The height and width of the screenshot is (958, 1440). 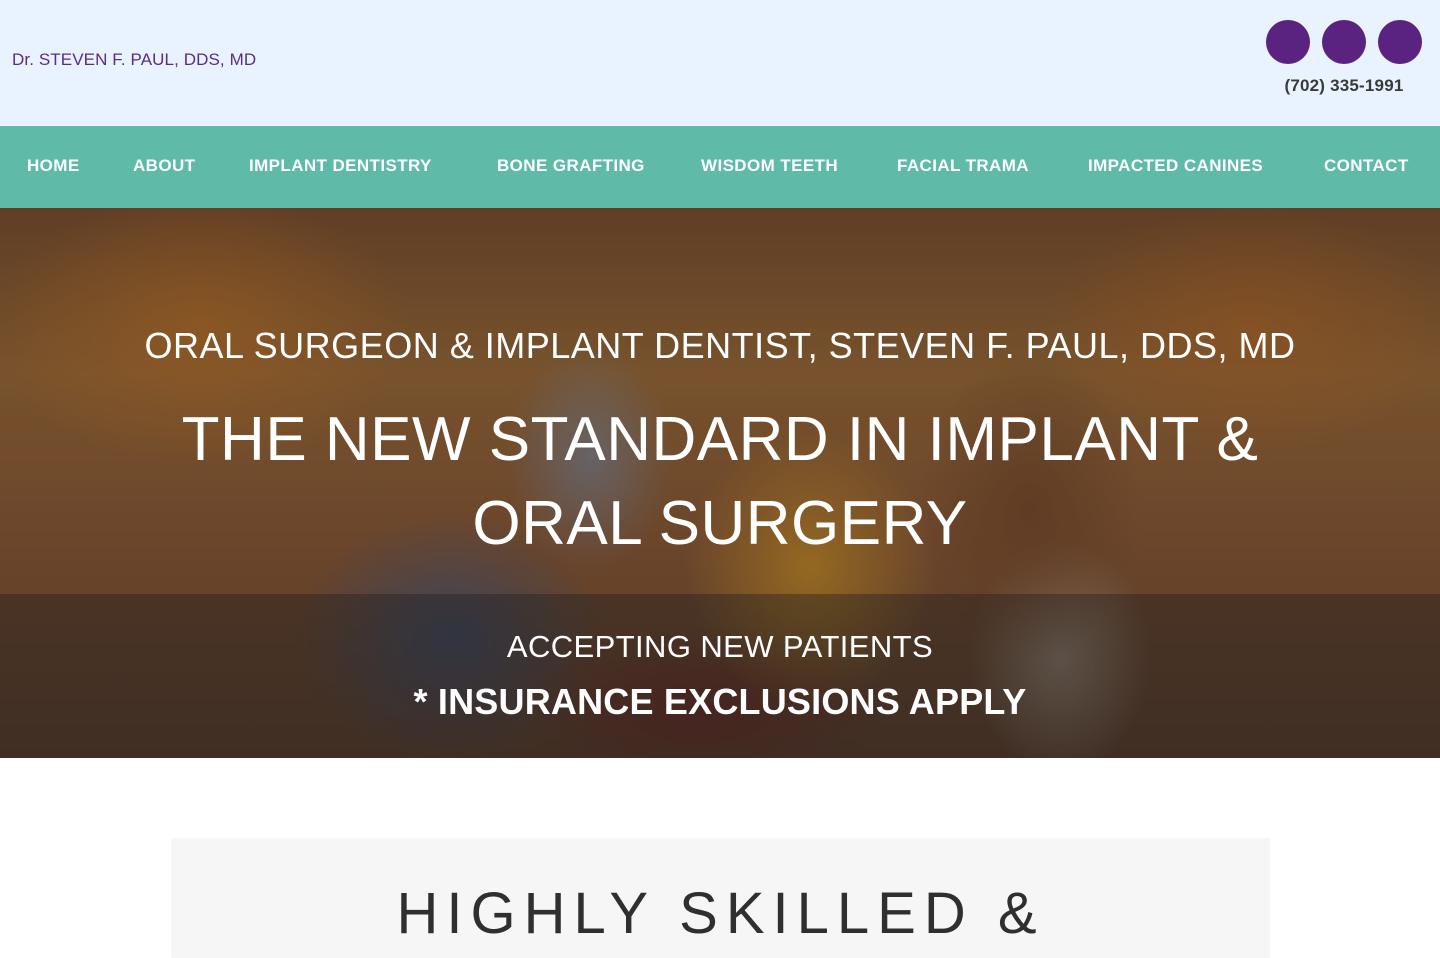 What do you see at coordinates (134, 60) in the screenshot?
I see `brand-name-link: Dr. STEVEN F. PAUL, DDS, MD` at bounding box center [134, 60].